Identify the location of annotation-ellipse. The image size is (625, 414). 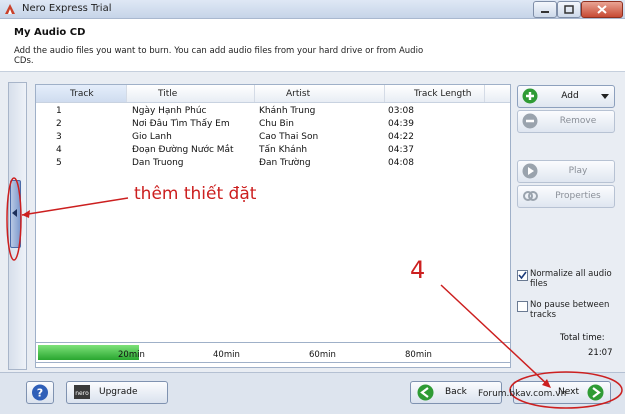
(14, 219).